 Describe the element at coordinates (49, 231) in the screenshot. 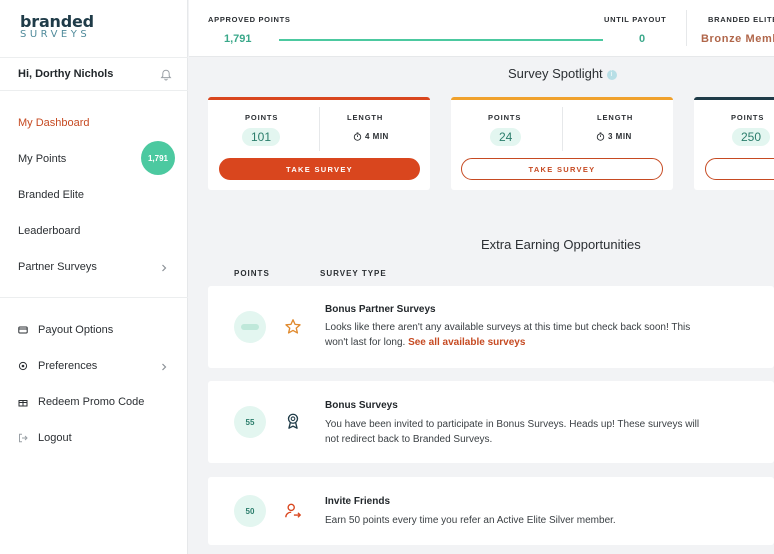

I see `sidebar-item-leaderboard: Leaderboard` at that location.